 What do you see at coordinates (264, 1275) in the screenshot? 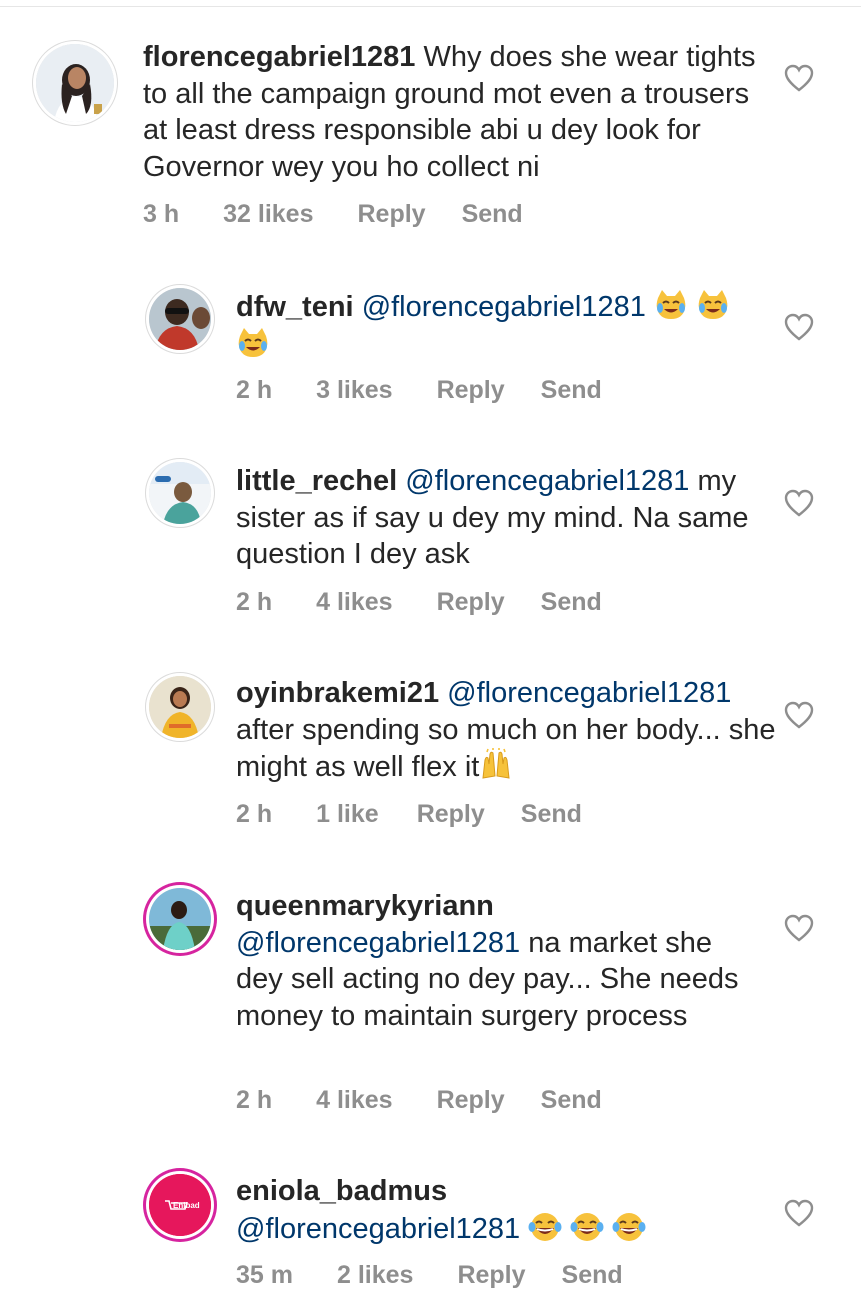
I see `comment-time: 35 m` at bounding box center [264, 1275].